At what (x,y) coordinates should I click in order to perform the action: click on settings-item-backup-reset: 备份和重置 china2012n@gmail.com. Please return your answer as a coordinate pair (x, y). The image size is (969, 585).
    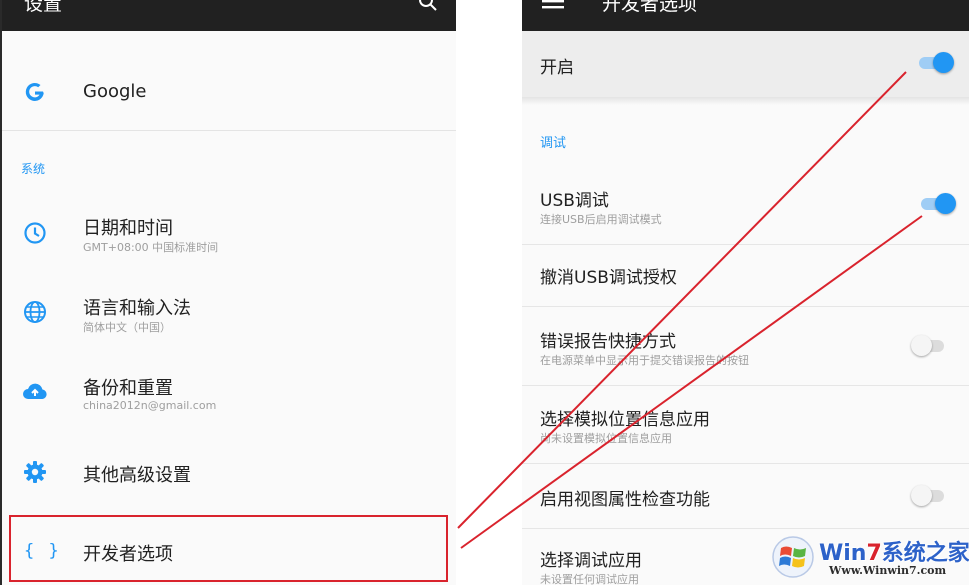
    Looking at the image, I should click on (229, 395).